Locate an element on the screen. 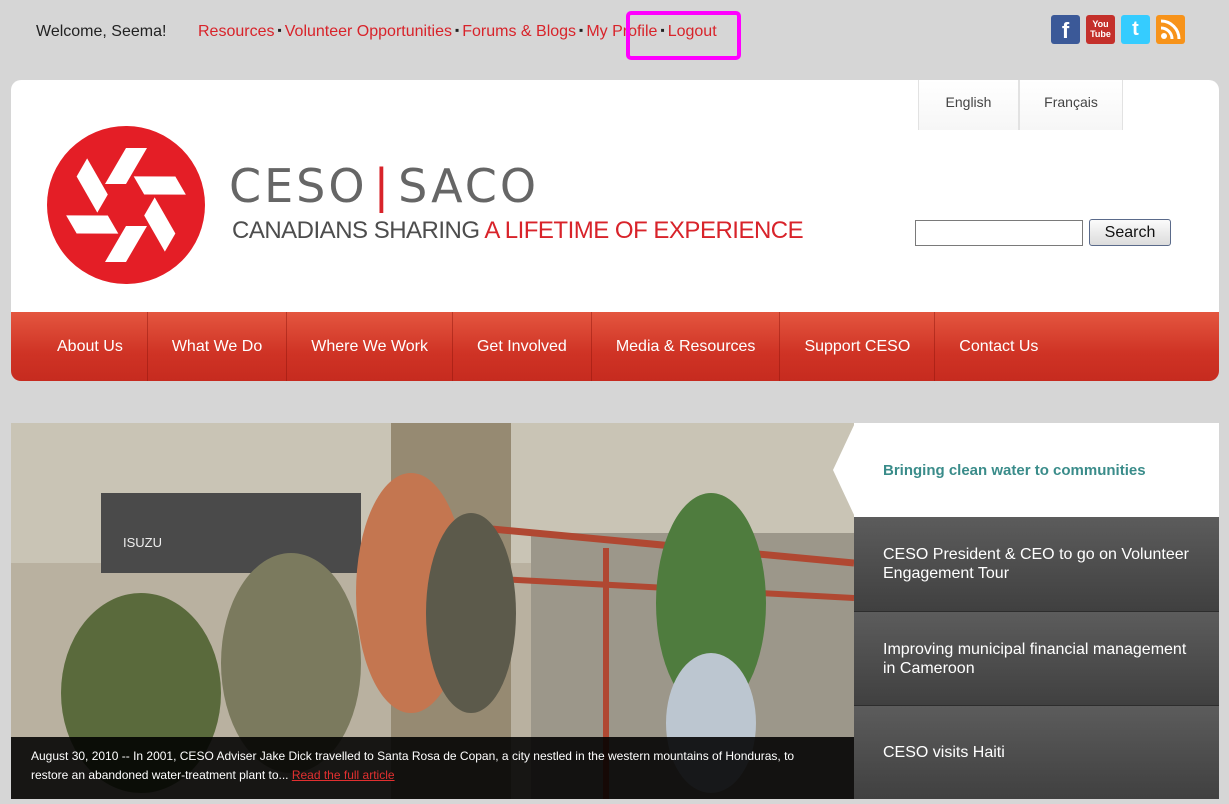 Image resolution: width=1229 pixels, height=804 pixels. tagline-gray: CANADIANS SHARING is located at coordinates (358, 230).